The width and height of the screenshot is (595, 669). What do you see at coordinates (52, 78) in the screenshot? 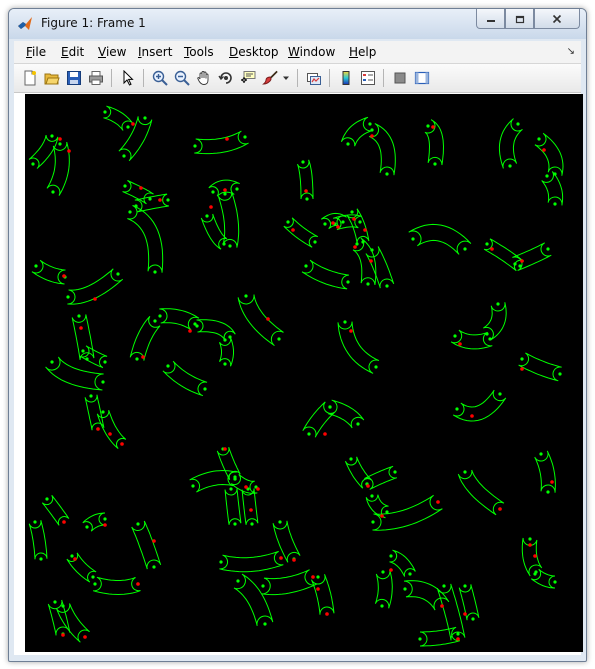
I see `open-file-button` at bounding box center [52, 78].